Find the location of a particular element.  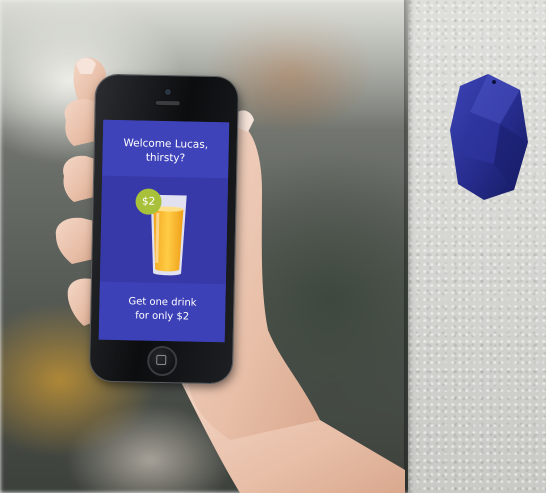

greeting-line2: thirsty? is located at coordinates (165, 158).